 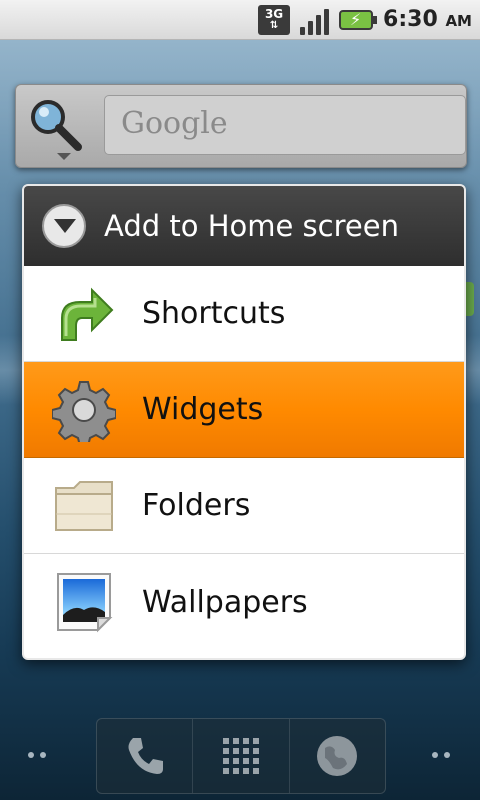 I want to click on menu-item-folders: Folders, so click(x=244, y=506).